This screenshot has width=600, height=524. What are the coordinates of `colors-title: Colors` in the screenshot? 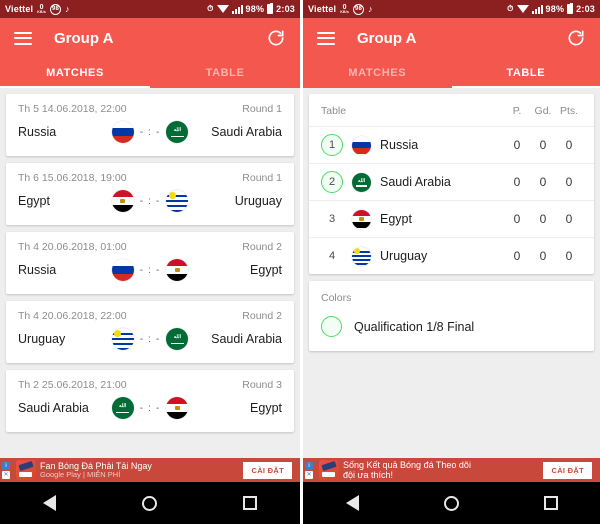 It's located at (336, 298).